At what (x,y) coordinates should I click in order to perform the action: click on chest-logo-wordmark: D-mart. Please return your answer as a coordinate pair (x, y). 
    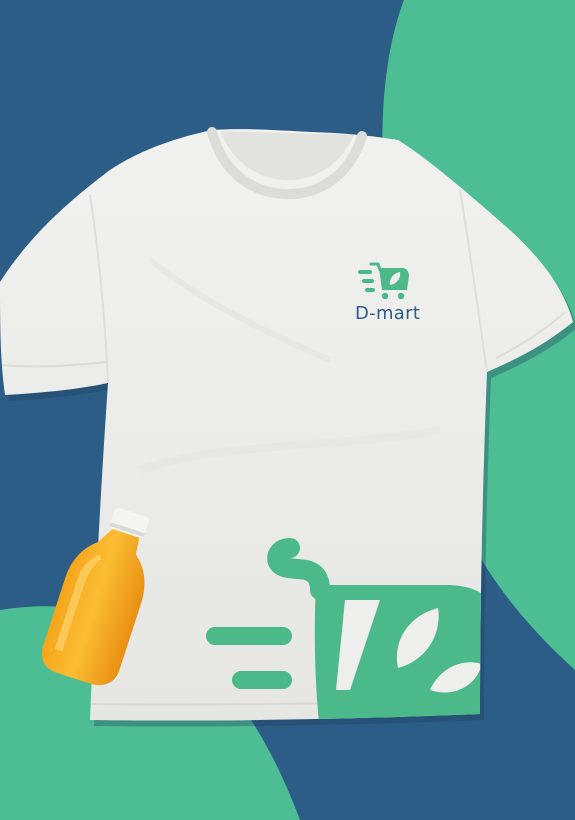
    Looking at the image, I should click on (388, 313).